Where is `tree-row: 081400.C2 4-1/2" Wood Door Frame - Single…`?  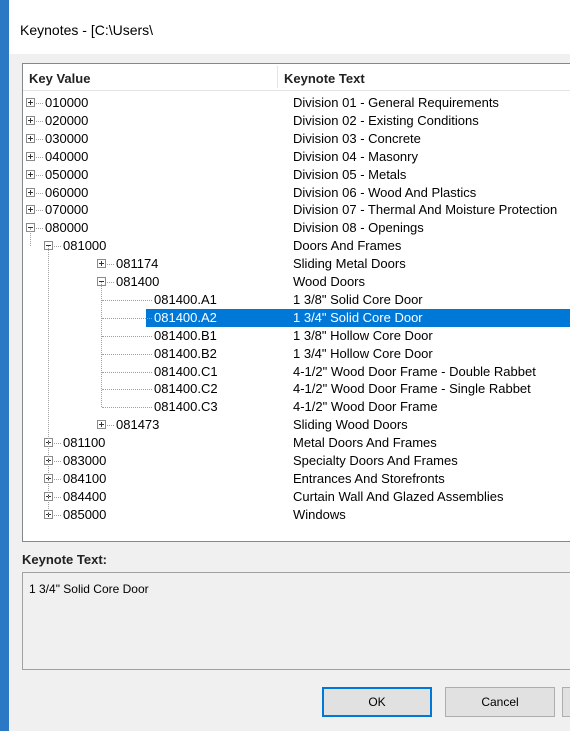
tree-row: 081400.C2 4-1/2" Wood Door Frame - Single… is located at coordinates (296, 389).